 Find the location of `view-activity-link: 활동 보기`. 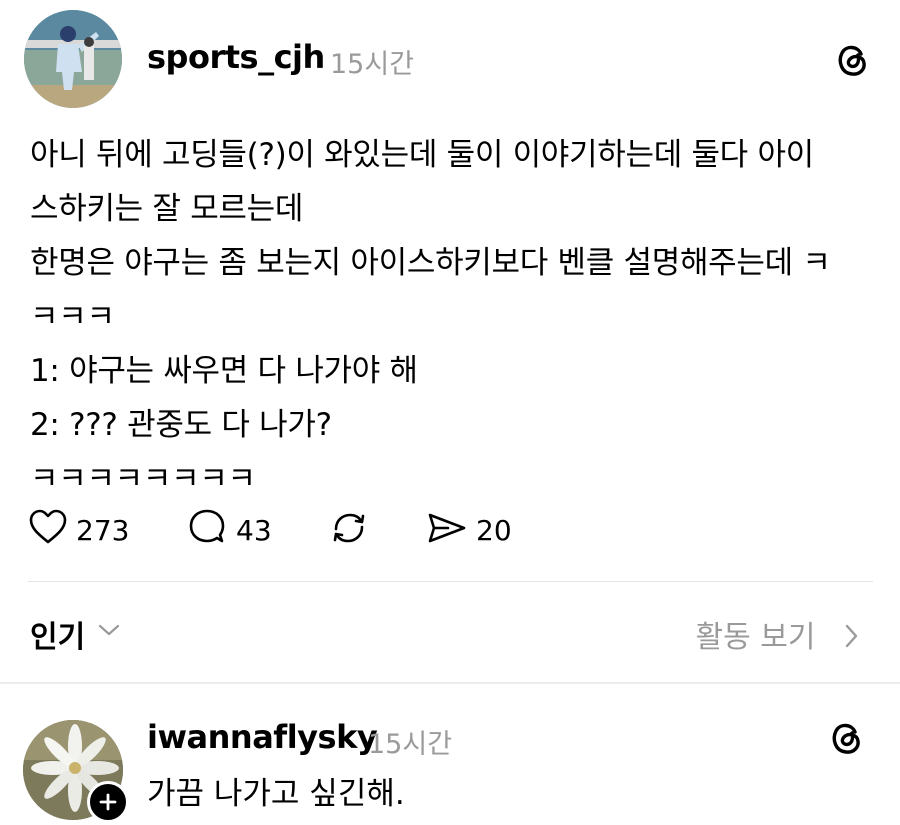

view-activity-link: 활동 보기 is located at coordinates (775, 634).